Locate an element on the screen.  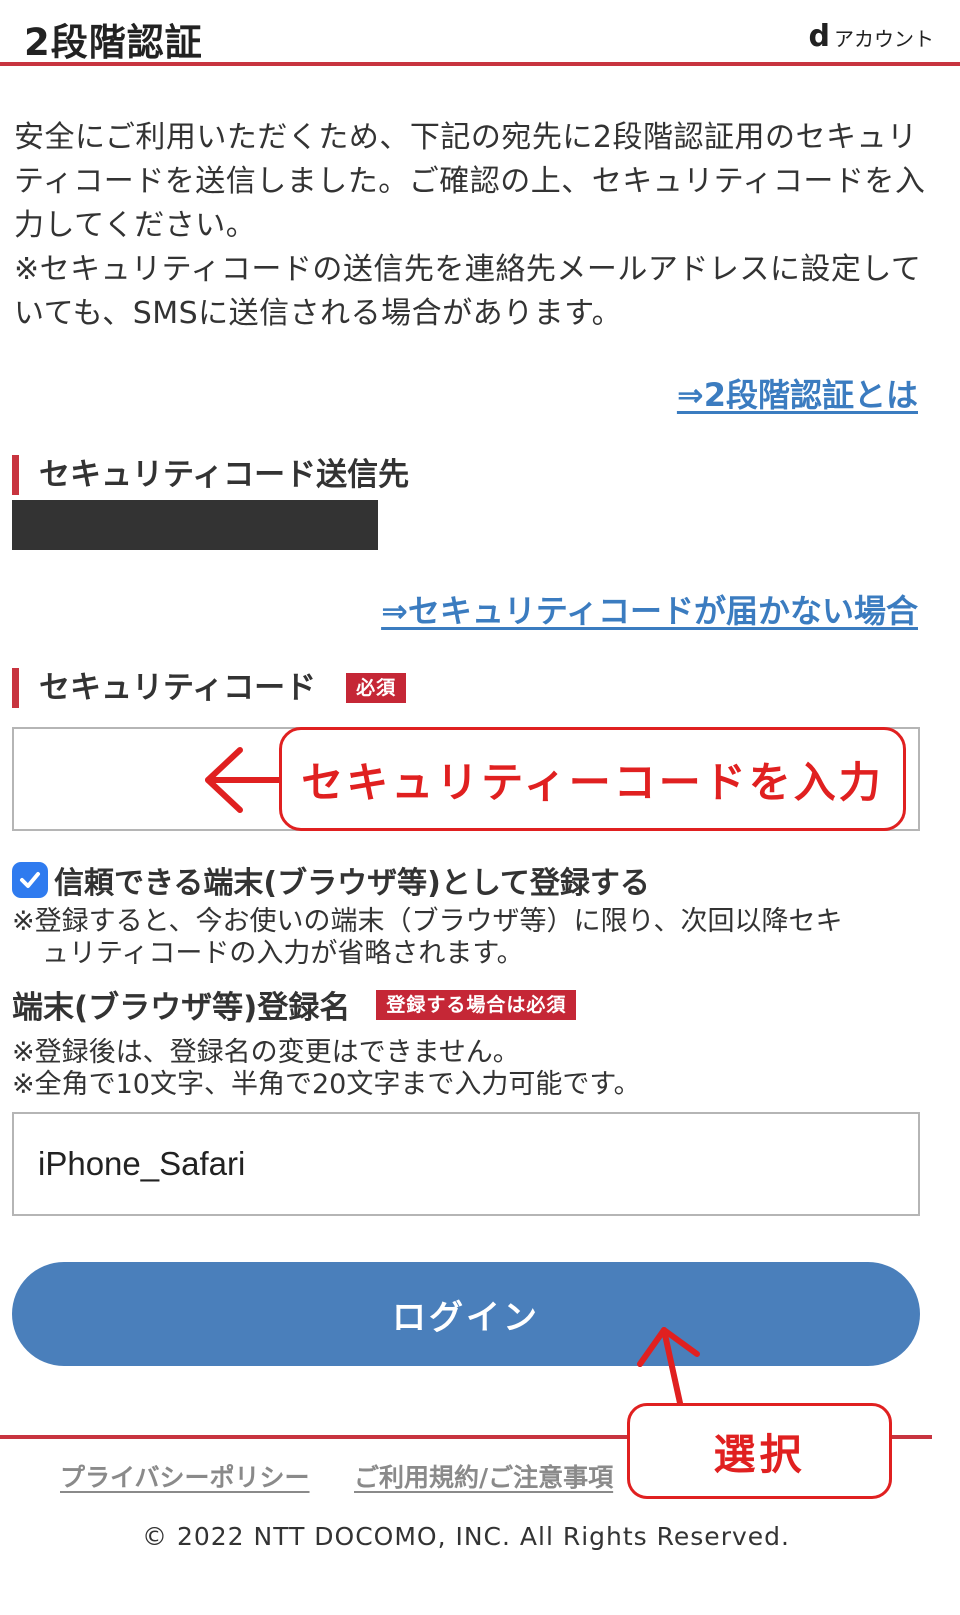
trusted-device-checkbox is located at coordinates (30, 880).